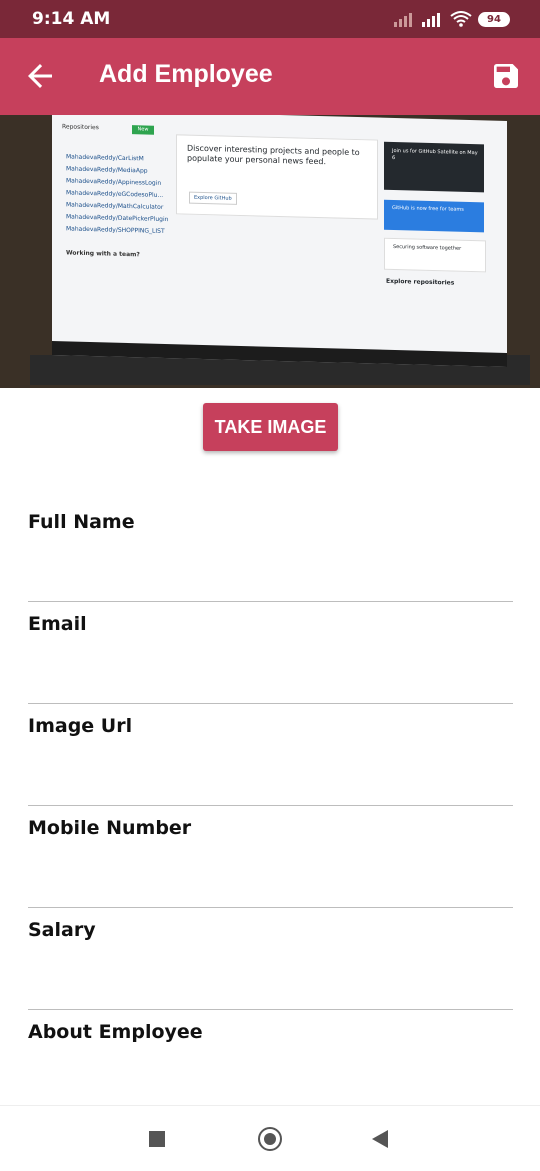 This screenshot has height=1171, width=540. Describe the element at coordinates (270, 427) in the screenshot. I see `take-image-button: TAKE IMAGE` at that location.